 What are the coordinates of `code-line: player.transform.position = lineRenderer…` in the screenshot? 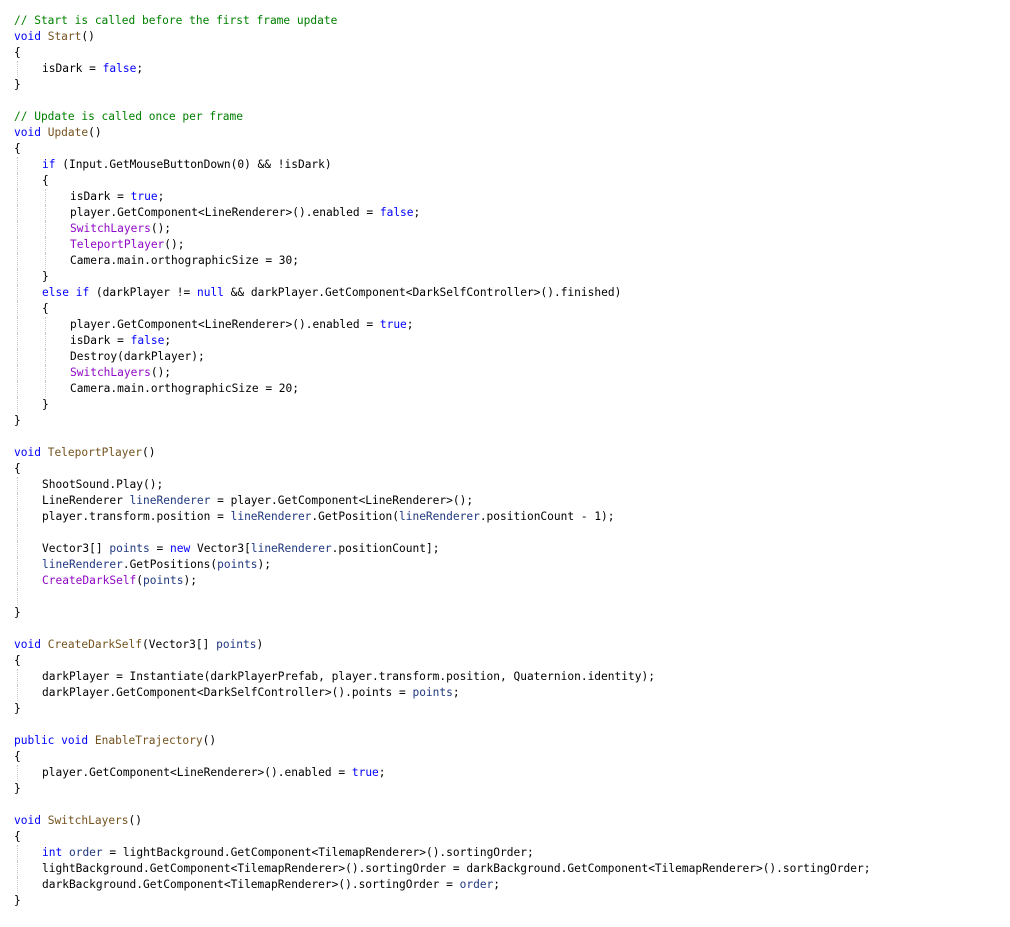 It's located at (509, 517).